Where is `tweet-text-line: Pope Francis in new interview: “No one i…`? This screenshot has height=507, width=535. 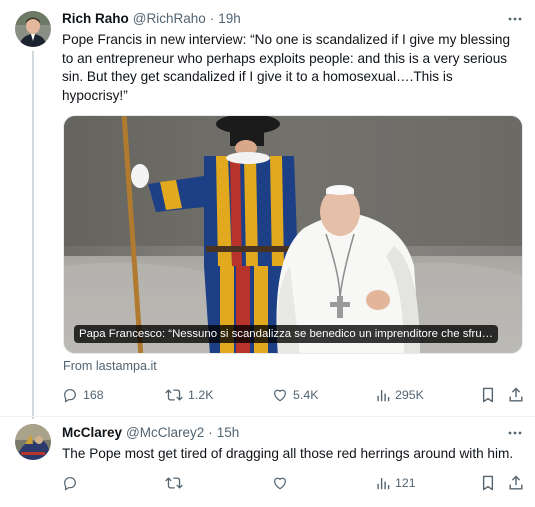
tweet-text-line: Pope Francis in new interview: “No one i… is located at coordinates (286, 39).